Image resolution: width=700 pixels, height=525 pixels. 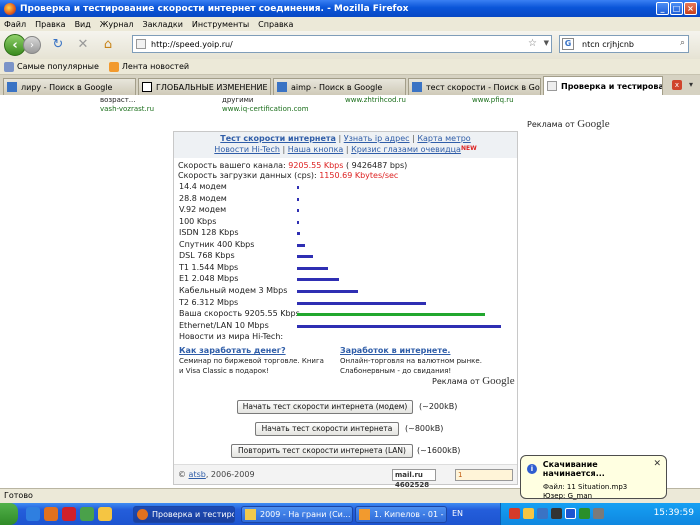 I want to click on notification-close-icon: ✕, so click(x=657, y=464).